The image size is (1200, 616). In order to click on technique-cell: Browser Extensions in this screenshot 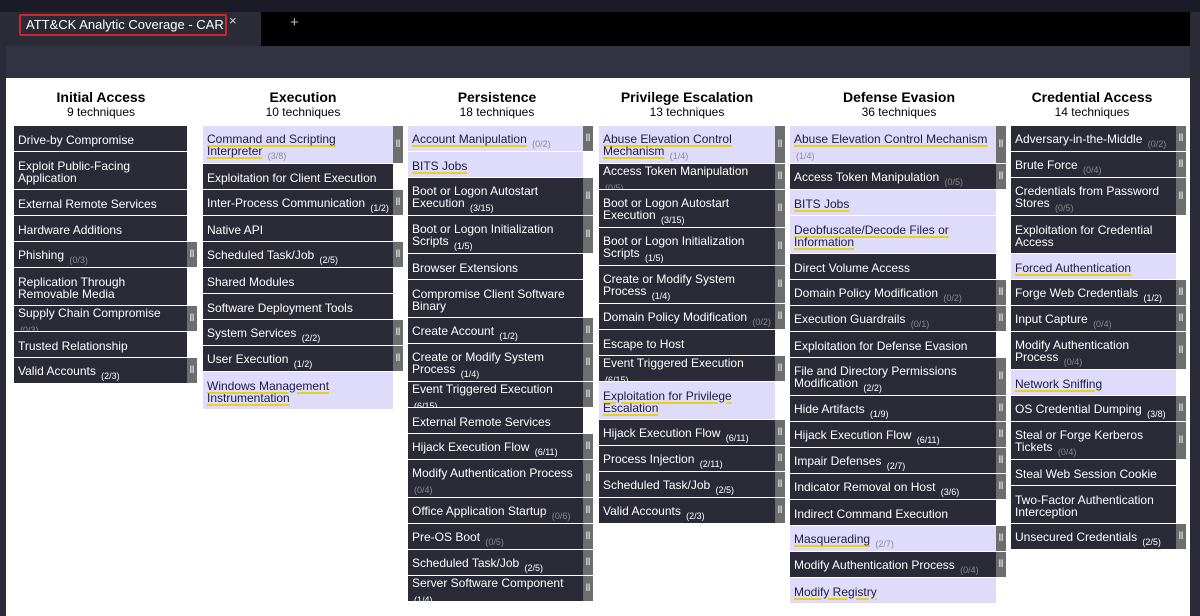, I will do `click(495, 266)`.